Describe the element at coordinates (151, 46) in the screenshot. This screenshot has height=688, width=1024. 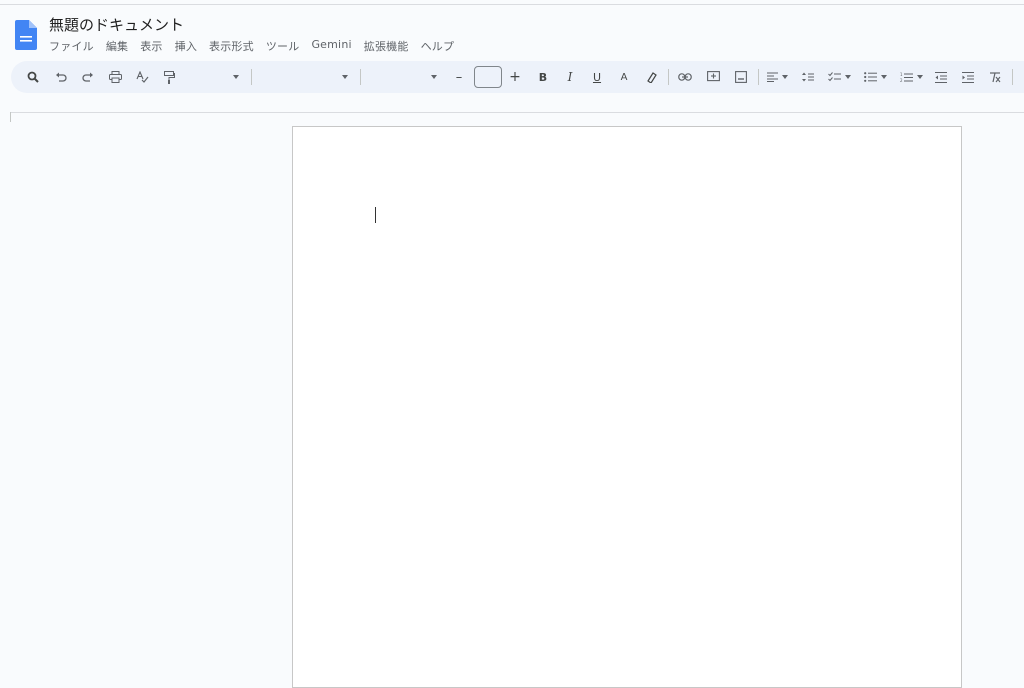
I see `menu-view: 表示` at that location.